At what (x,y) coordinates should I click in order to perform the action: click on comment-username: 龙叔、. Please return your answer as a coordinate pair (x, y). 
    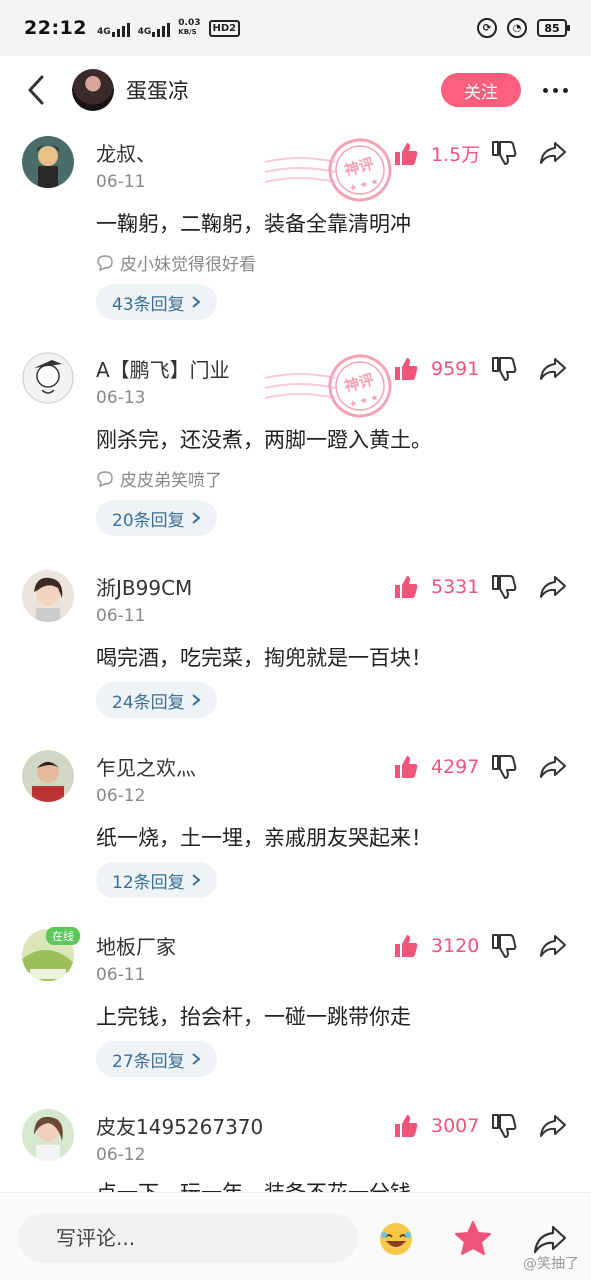
    Looking at the image, I should click on (126, 152).